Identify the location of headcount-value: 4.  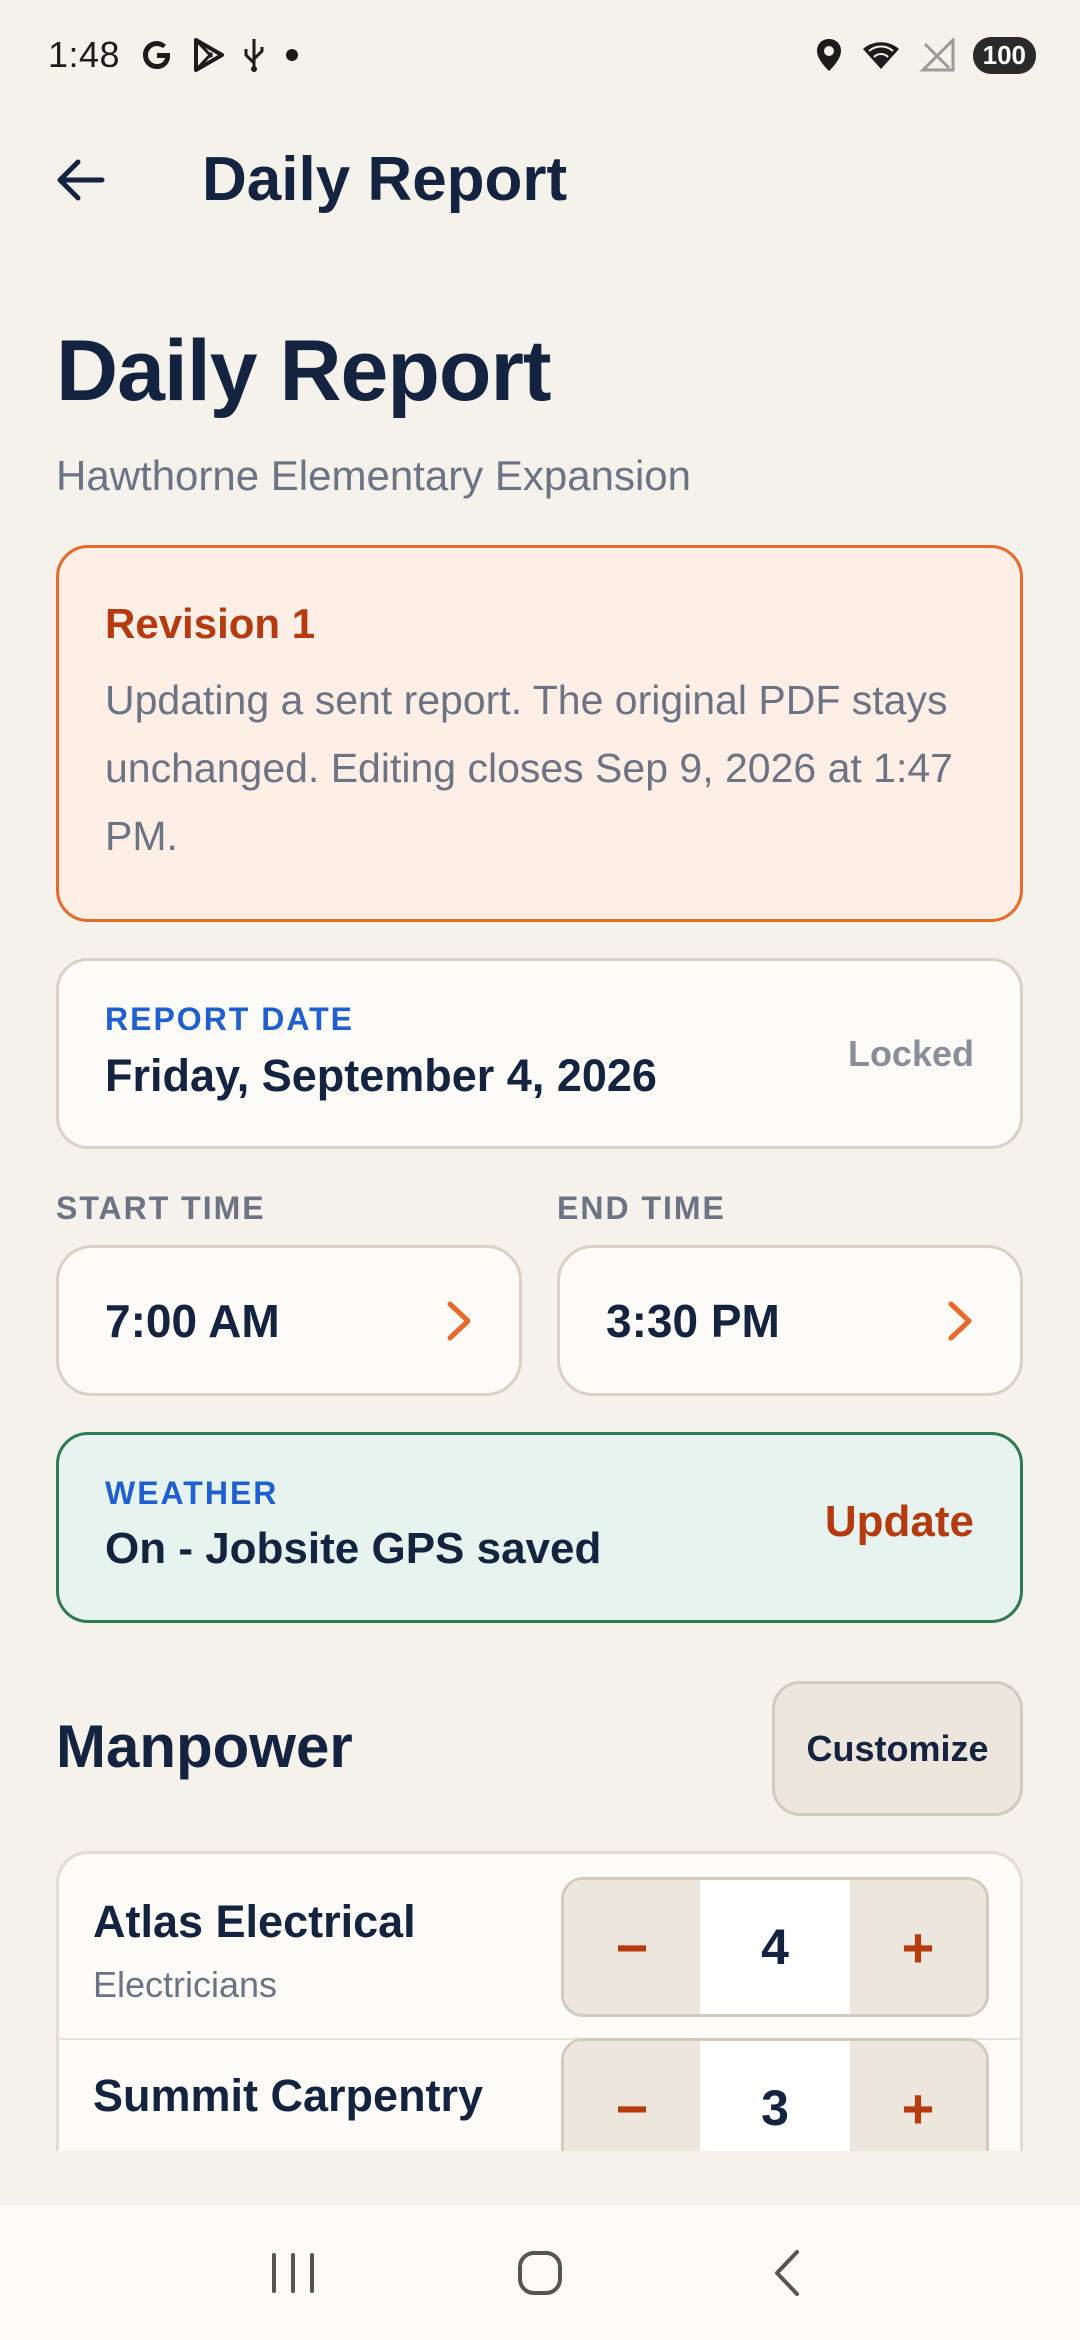
(775, 1947).